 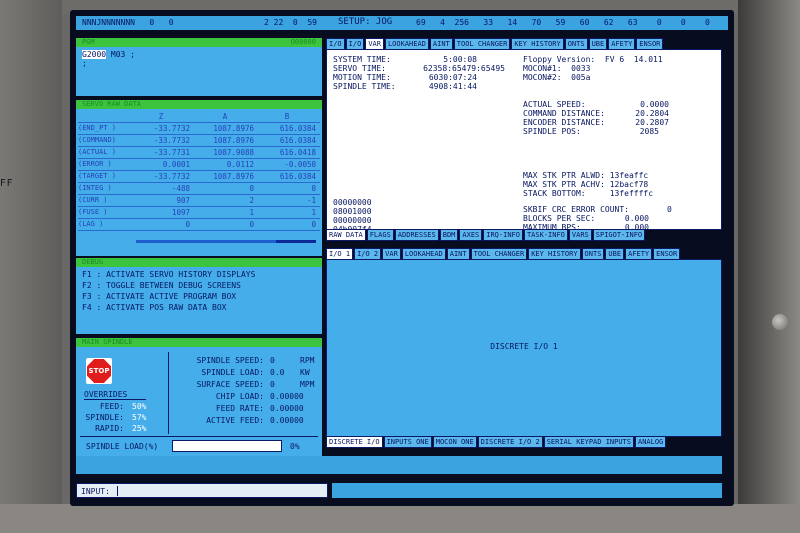 I want to click on subtab-analog: ANALOG, so click(x=650, y=442).